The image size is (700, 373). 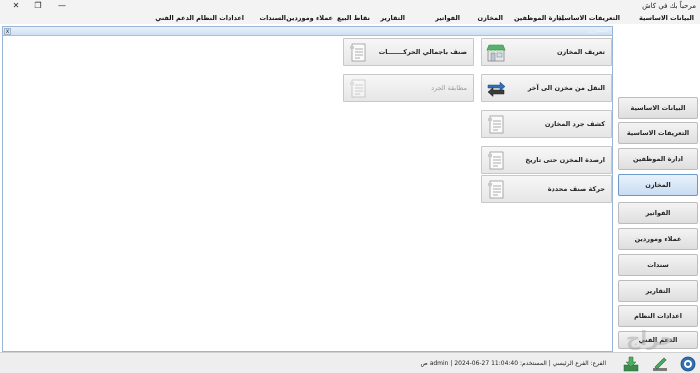 I want to click on tile-stock-balance-to-date: ارصدة المخزن حتى تاريخ, so click(x=546, y=160).